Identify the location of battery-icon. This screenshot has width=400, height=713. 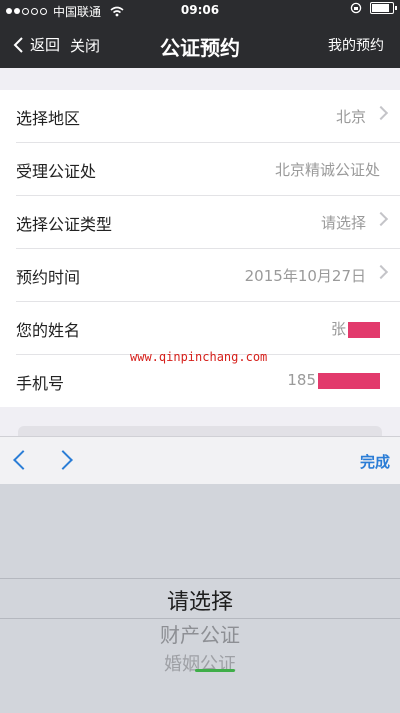
(383, 8).